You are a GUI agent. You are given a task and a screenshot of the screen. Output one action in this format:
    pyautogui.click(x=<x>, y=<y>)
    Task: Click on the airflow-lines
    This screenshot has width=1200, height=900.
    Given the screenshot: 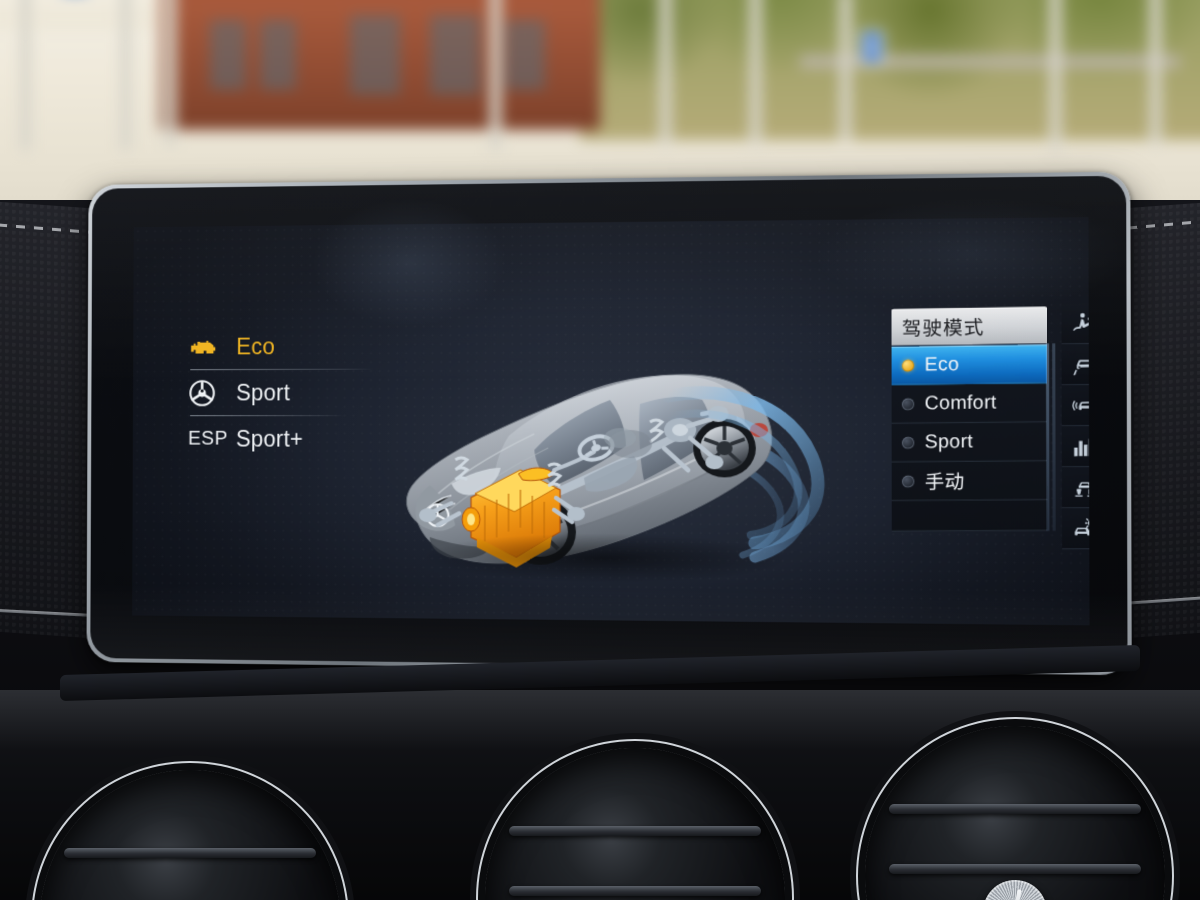 What is the action you would take?
    pyautogui.click(x=759, y=463)
    